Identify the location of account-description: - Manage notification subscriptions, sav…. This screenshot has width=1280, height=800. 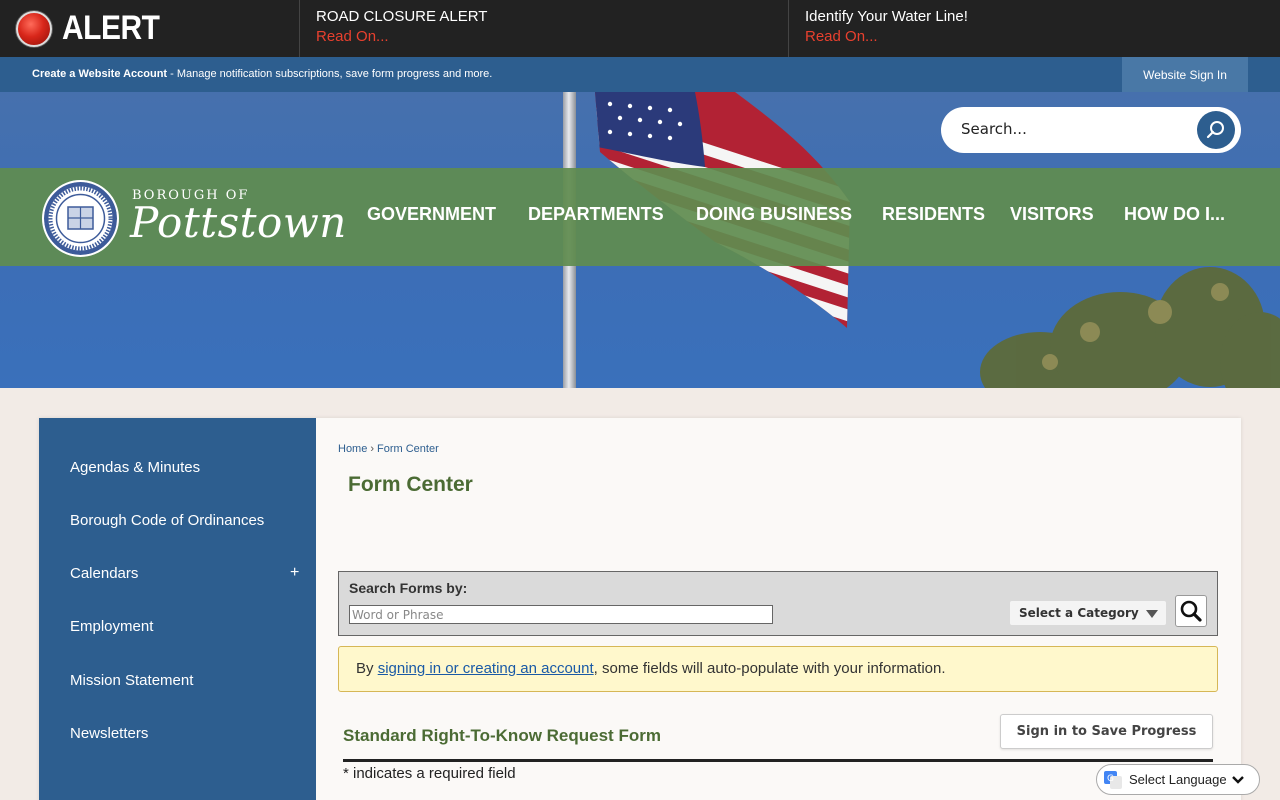
(330, 74).